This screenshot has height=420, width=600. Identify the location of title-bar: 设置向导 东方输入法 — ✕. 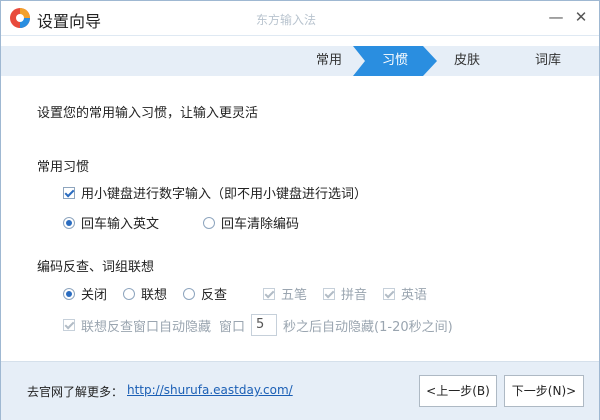
(300, 18).